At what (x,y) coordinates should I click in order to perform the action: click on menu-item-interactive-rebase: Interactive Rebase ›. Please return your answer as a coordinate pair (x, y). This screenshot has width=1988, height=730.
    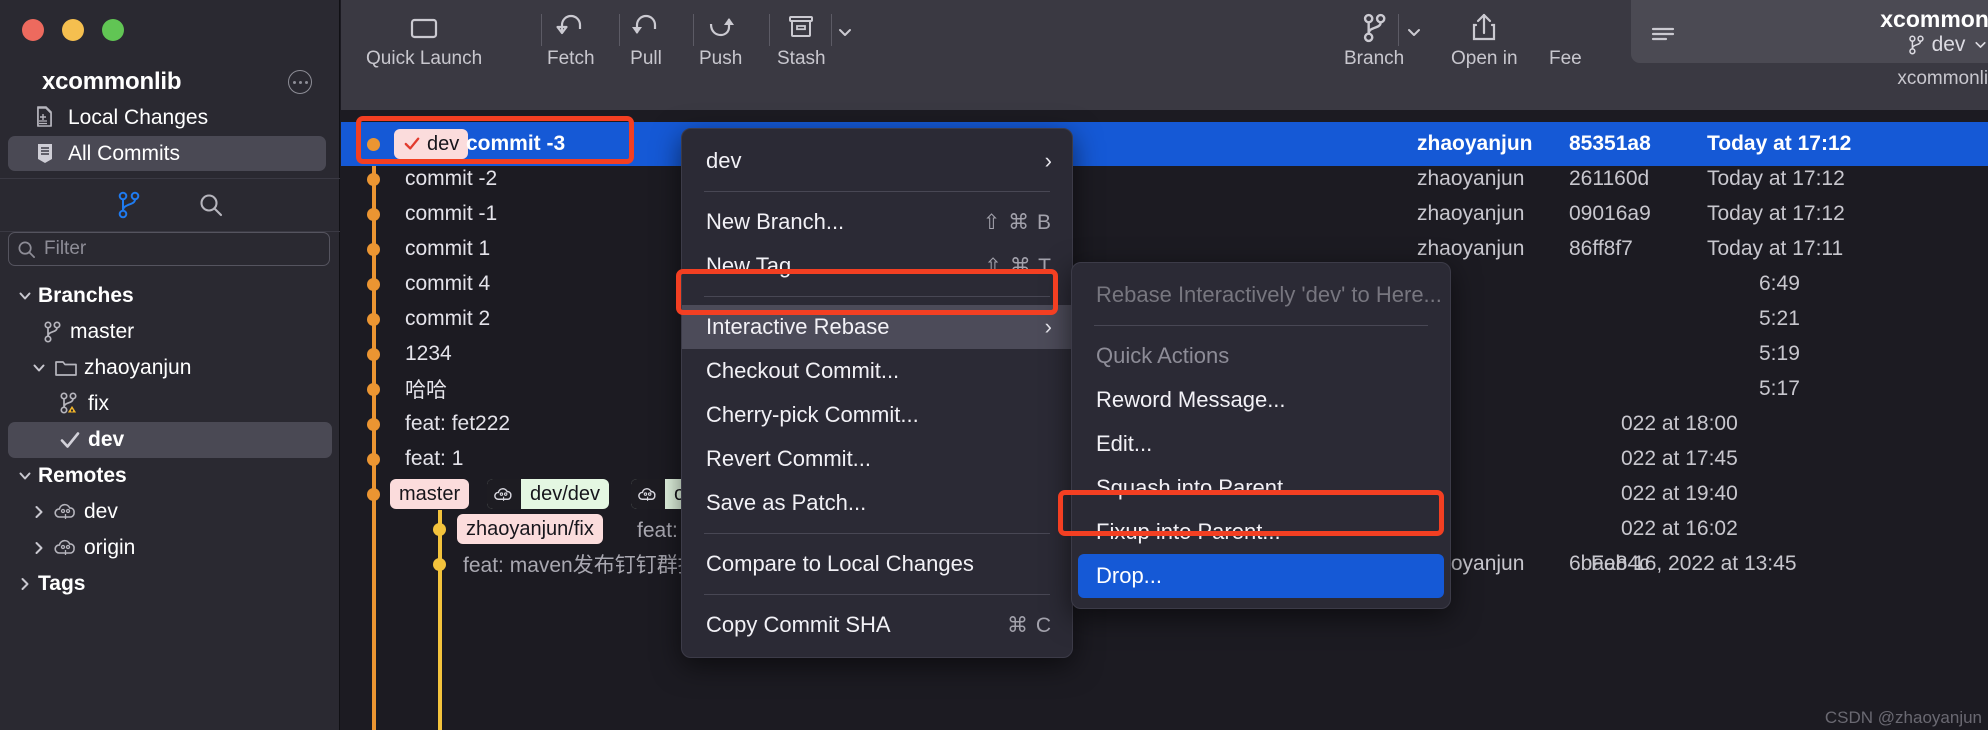
    Looking at the image, I should click on (877, 327).